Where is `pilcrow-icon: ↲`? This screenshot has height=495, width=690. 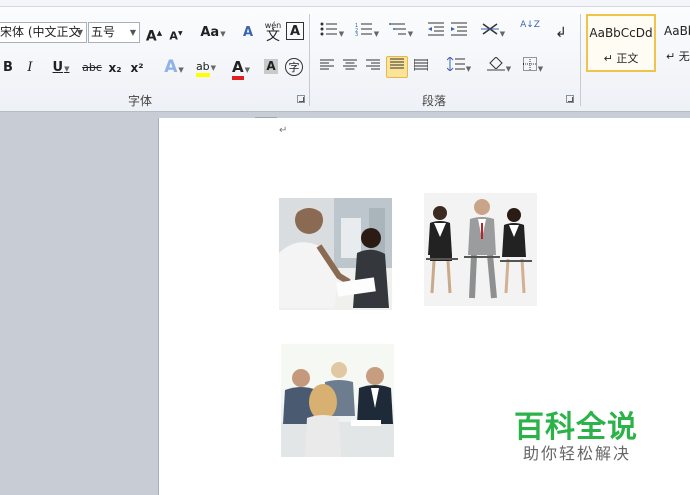 pilcrow-icon: ↲ is located at coordinates (561, 33).